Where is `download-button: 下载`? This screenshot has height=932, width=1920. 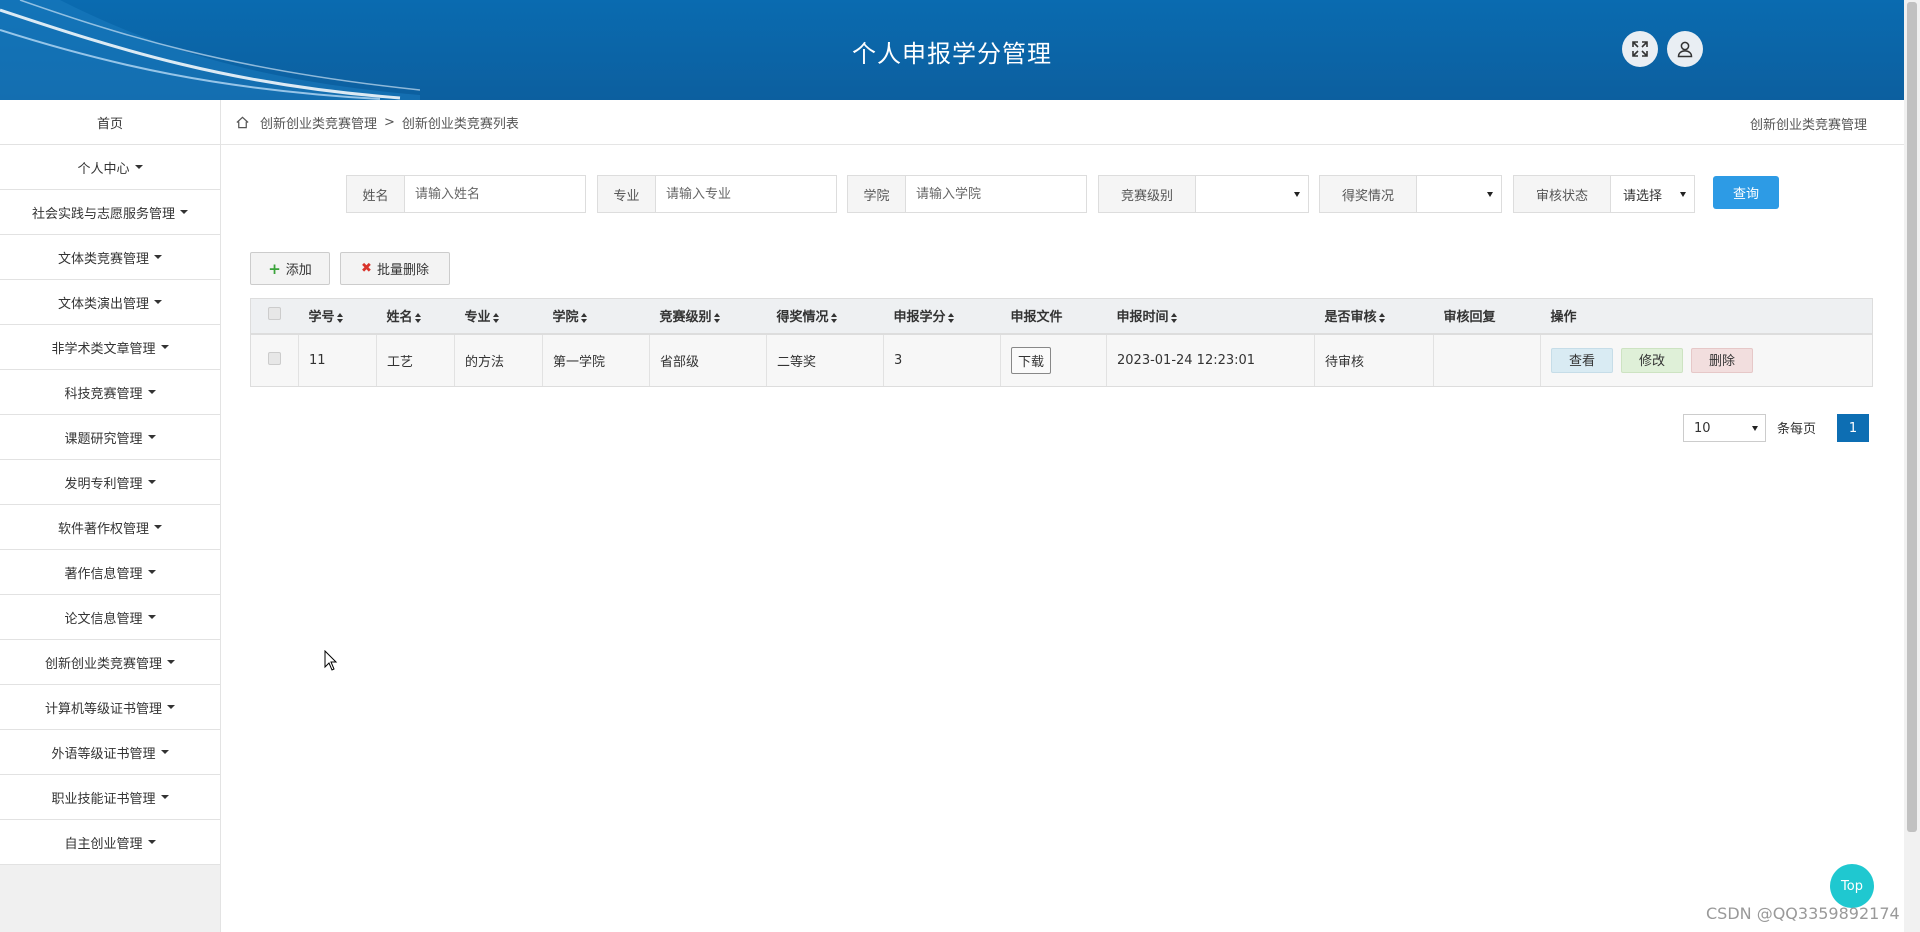 download-button: 下载 is located at coordinates (1031, 360).